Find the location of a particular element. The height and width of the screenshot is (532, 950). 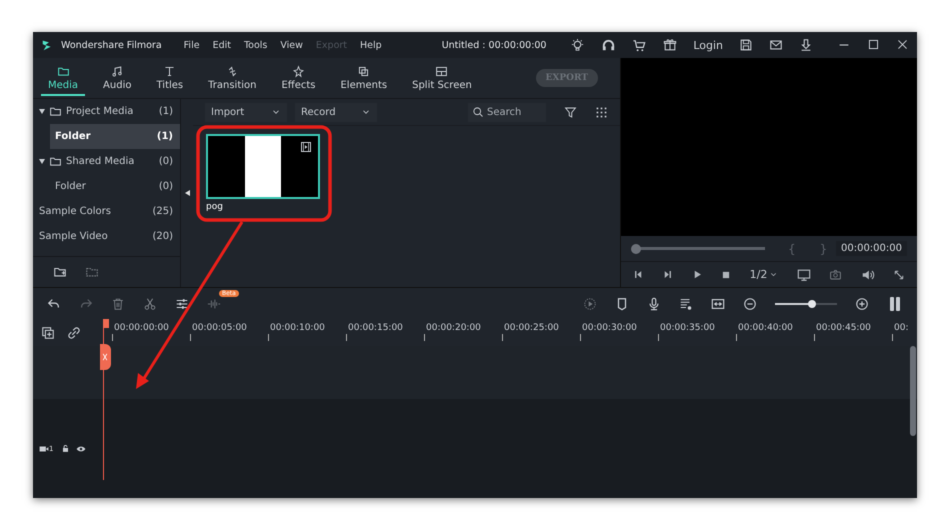

tab: Effects is located at coordinates (298, 78).